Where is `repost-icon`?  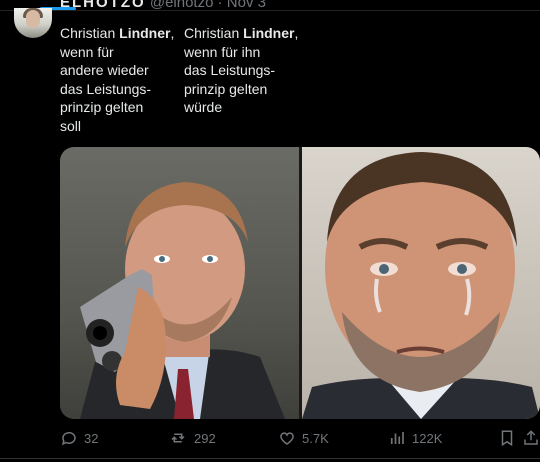 repost-icon is located at coordinates (178, 438).